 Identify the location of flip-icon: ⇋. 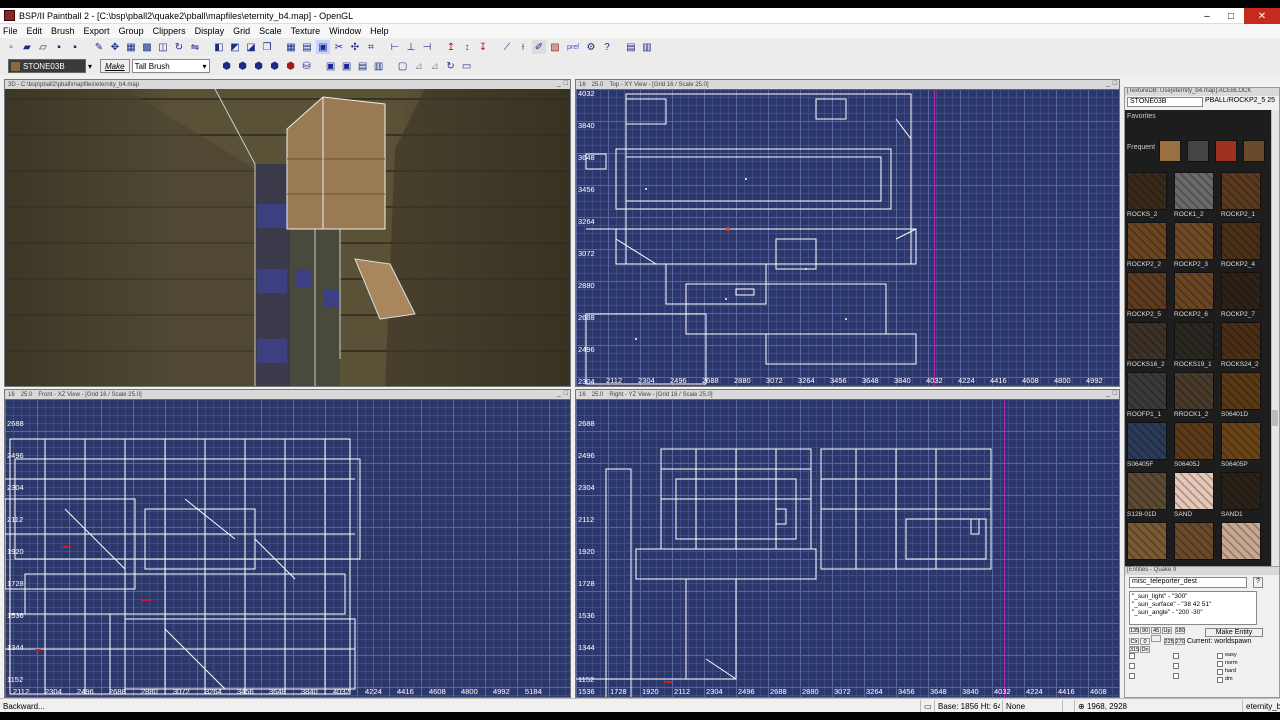
(195, 47).